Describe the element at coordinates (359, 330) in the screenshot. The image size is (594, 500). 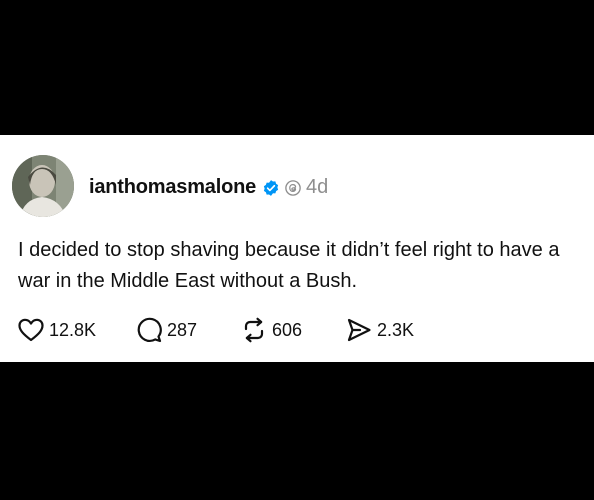
I see `share-send-icon` at that location.